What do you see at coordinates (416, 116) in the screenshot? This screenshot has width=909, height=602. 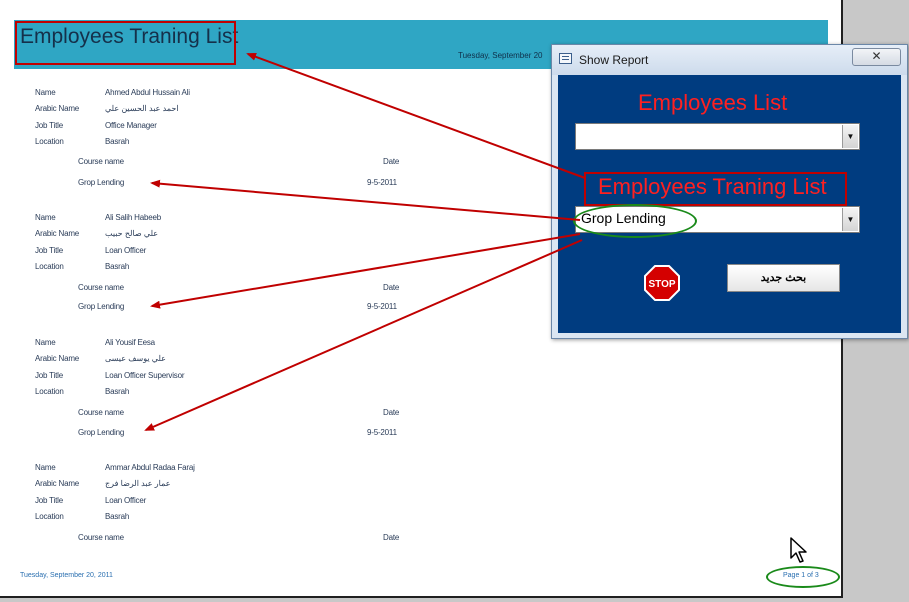 I see `arrow-to-title` at bounding box center [416, 116].